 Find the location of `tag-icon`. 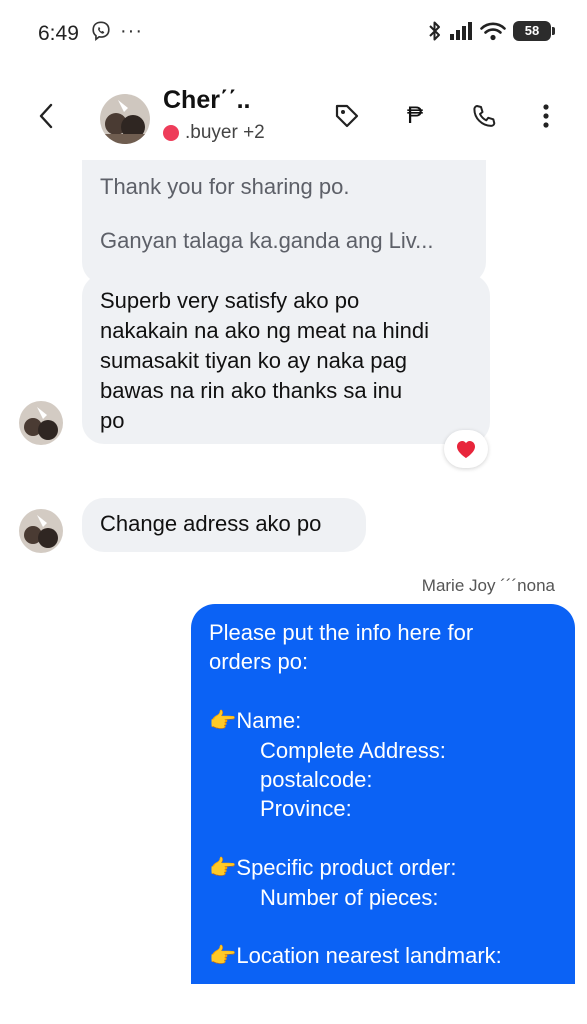

tag-icon is located at coordinates (347, 116).